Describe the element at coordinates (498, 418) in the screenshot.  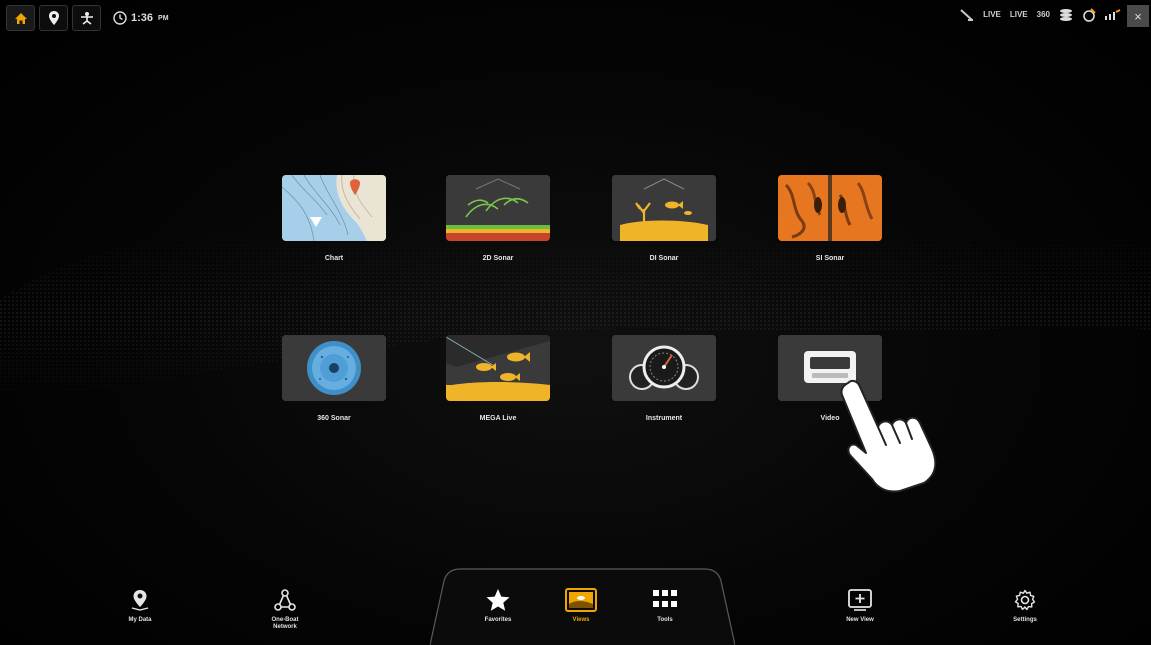
I see `view-label: MEGA Live` at that location.